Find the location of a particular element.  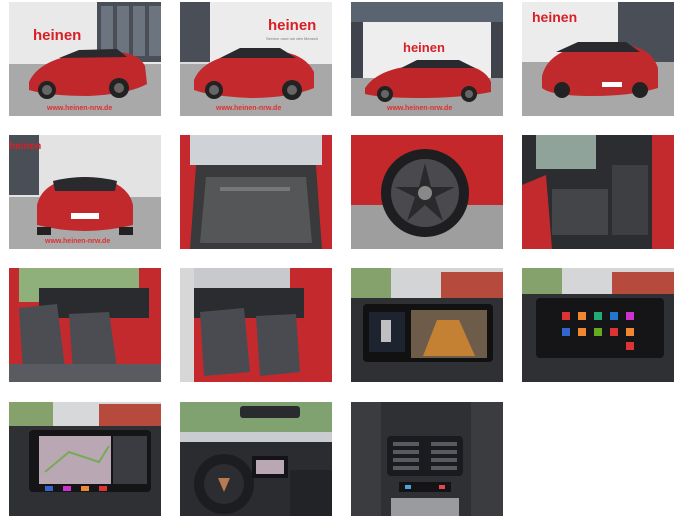

dealer-tagline: Service rund um den Mensch is located at coordinates (292, 38).